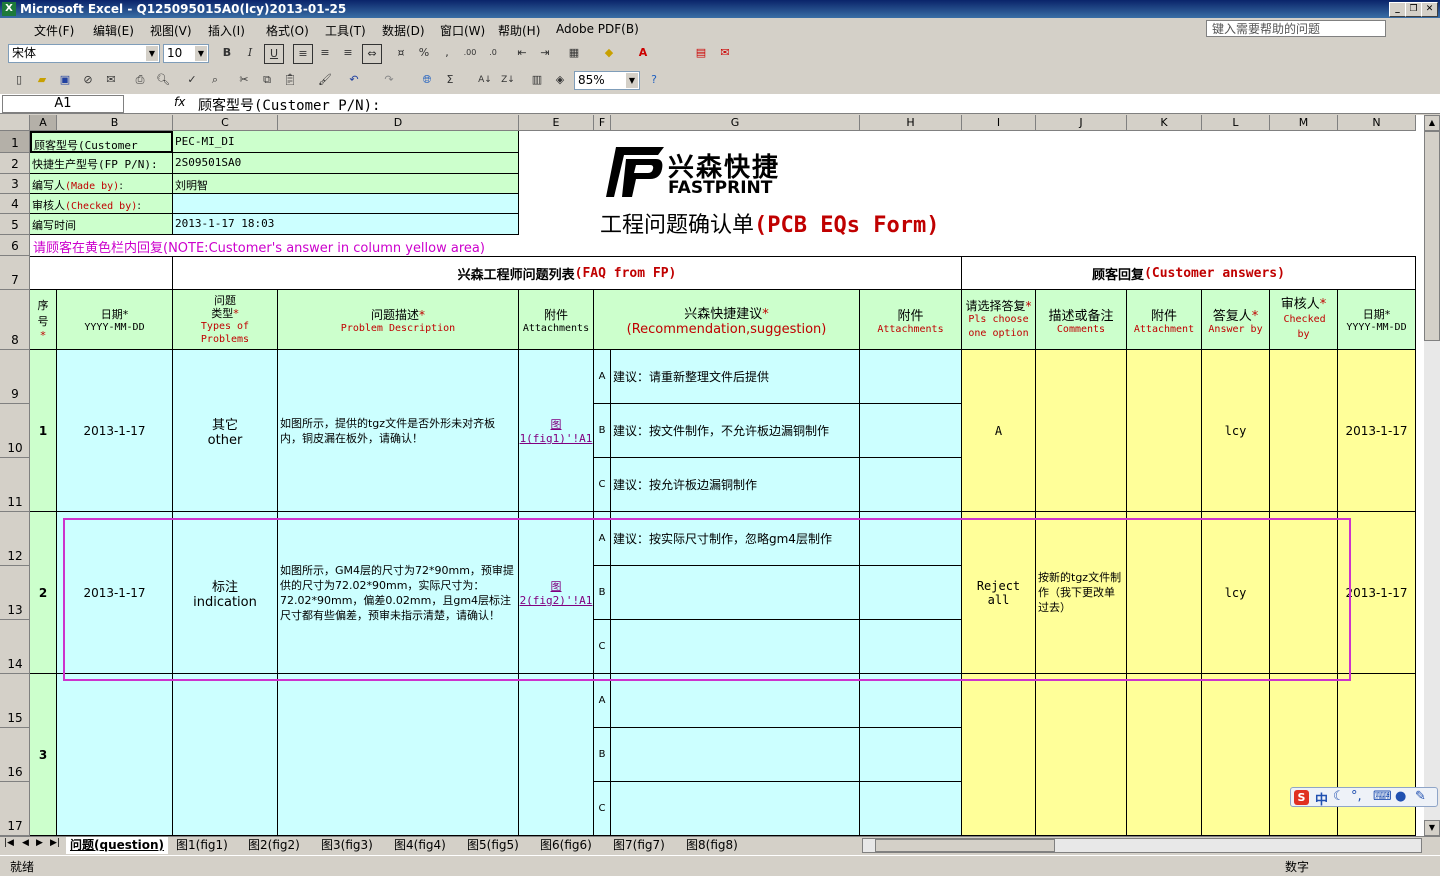  Describe the element at coordinates (346, 204) in the screenshot. I see `value-checked-by` at that location.